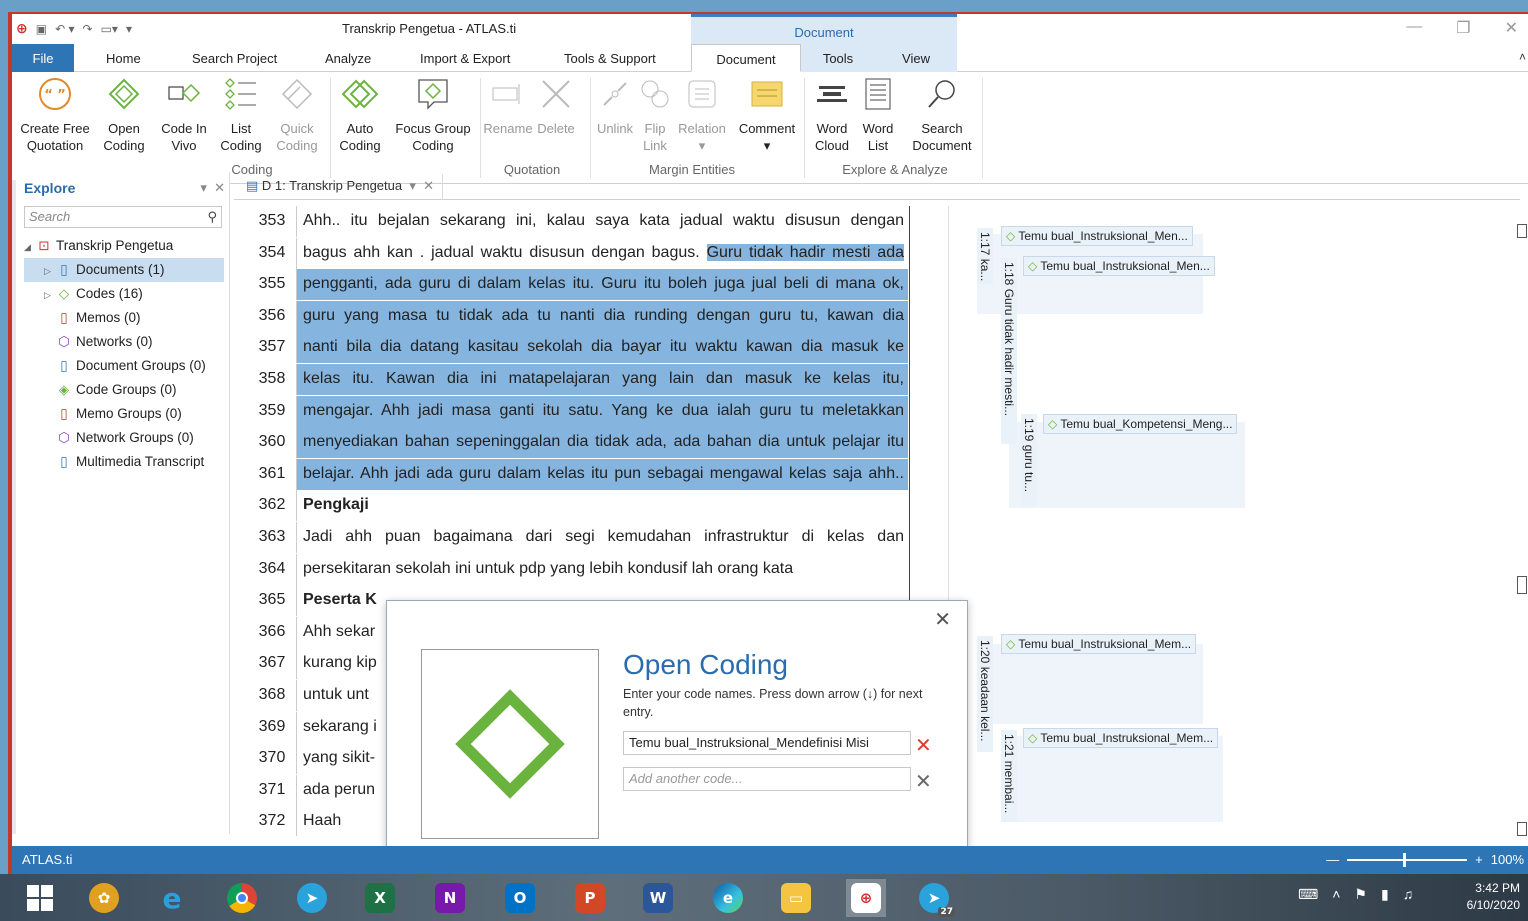 The width and height of the screenshot is (1528, 921). What do you see at coordinates (241, 114) in the screenshot?
I see `list-coding-button: List Coding` at bounding box center [241, 114].